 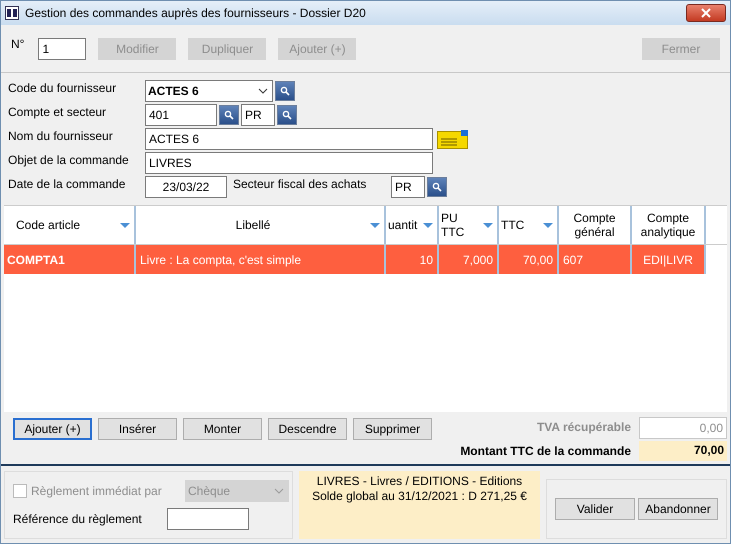 I want to click on table-cell: EDI|LIVR, so click(x=669, y=259).